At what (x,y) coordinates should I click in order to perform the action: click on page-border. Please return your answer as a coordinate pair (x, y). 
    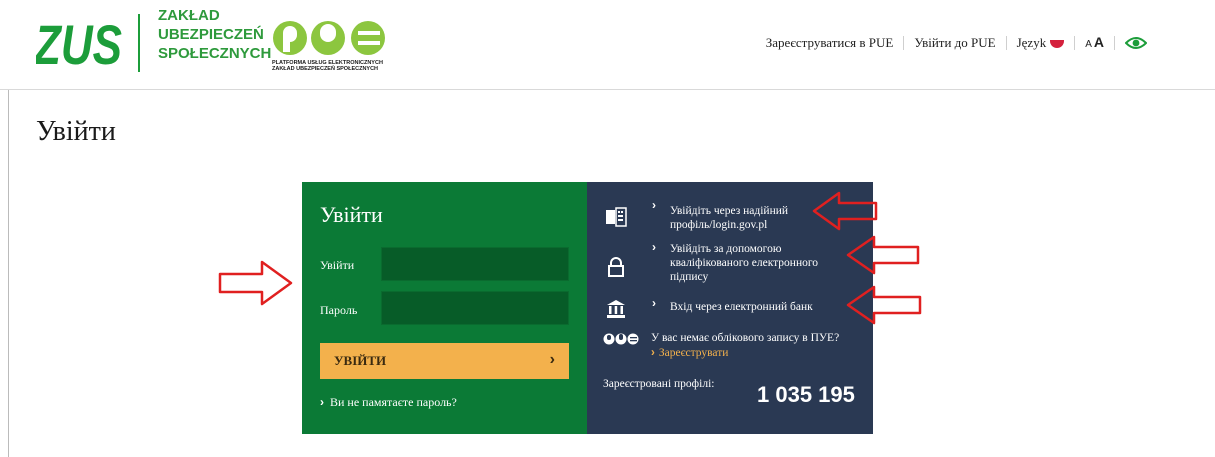
    Looking at the image, I should click on (8, 273).